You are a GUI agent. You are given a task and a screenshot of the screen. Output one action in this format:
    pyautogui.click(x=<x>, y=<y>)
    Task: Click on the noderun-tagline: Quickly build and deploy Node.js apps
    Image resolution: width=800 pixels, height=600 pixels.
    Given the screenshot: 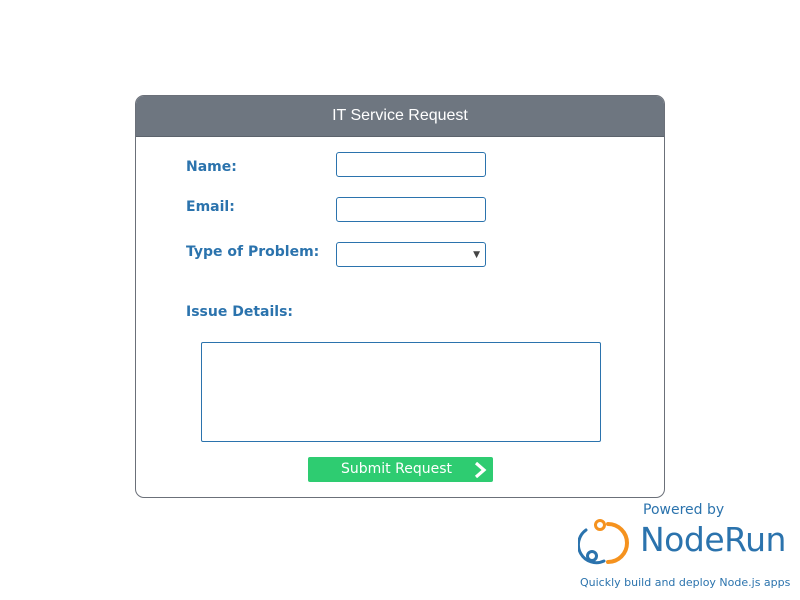 What is the action you would take?
    pyautogui.click(x=685, y=582)
    